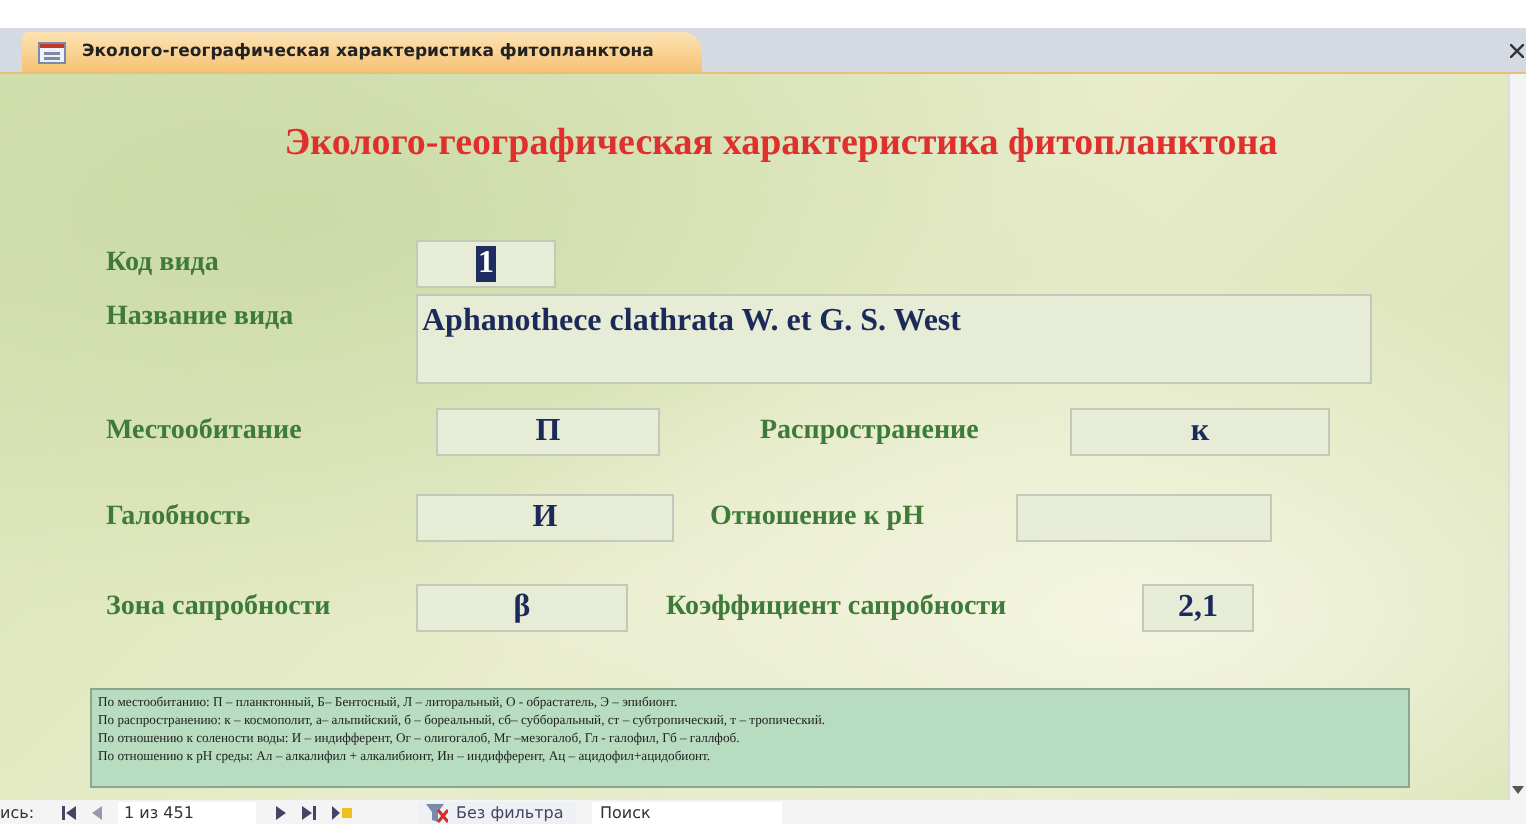 The width and height of the screenshot is (1526, 824). Describe the element at coordinates (497, 812) in the screenshot. I see `filter-button: Без фильтра` at that location.